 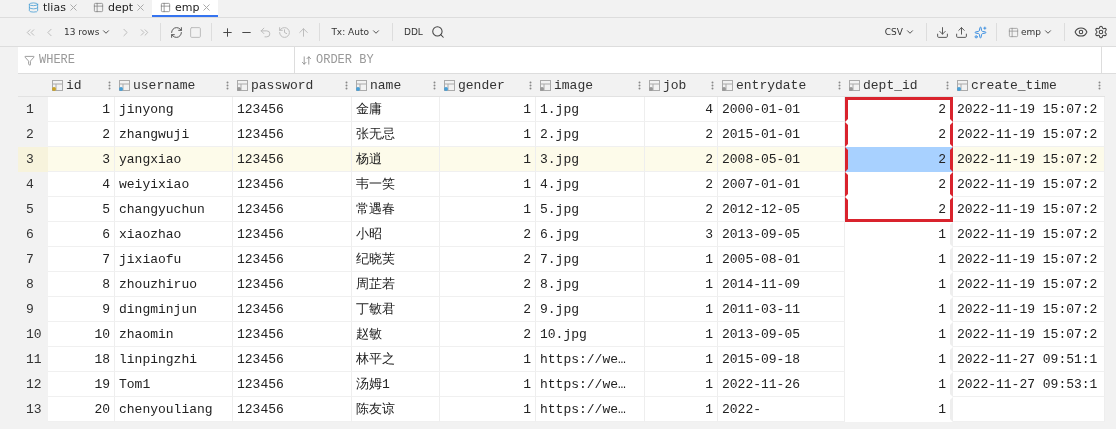 I want to click on column-header: job, so click(x=681, y=85).